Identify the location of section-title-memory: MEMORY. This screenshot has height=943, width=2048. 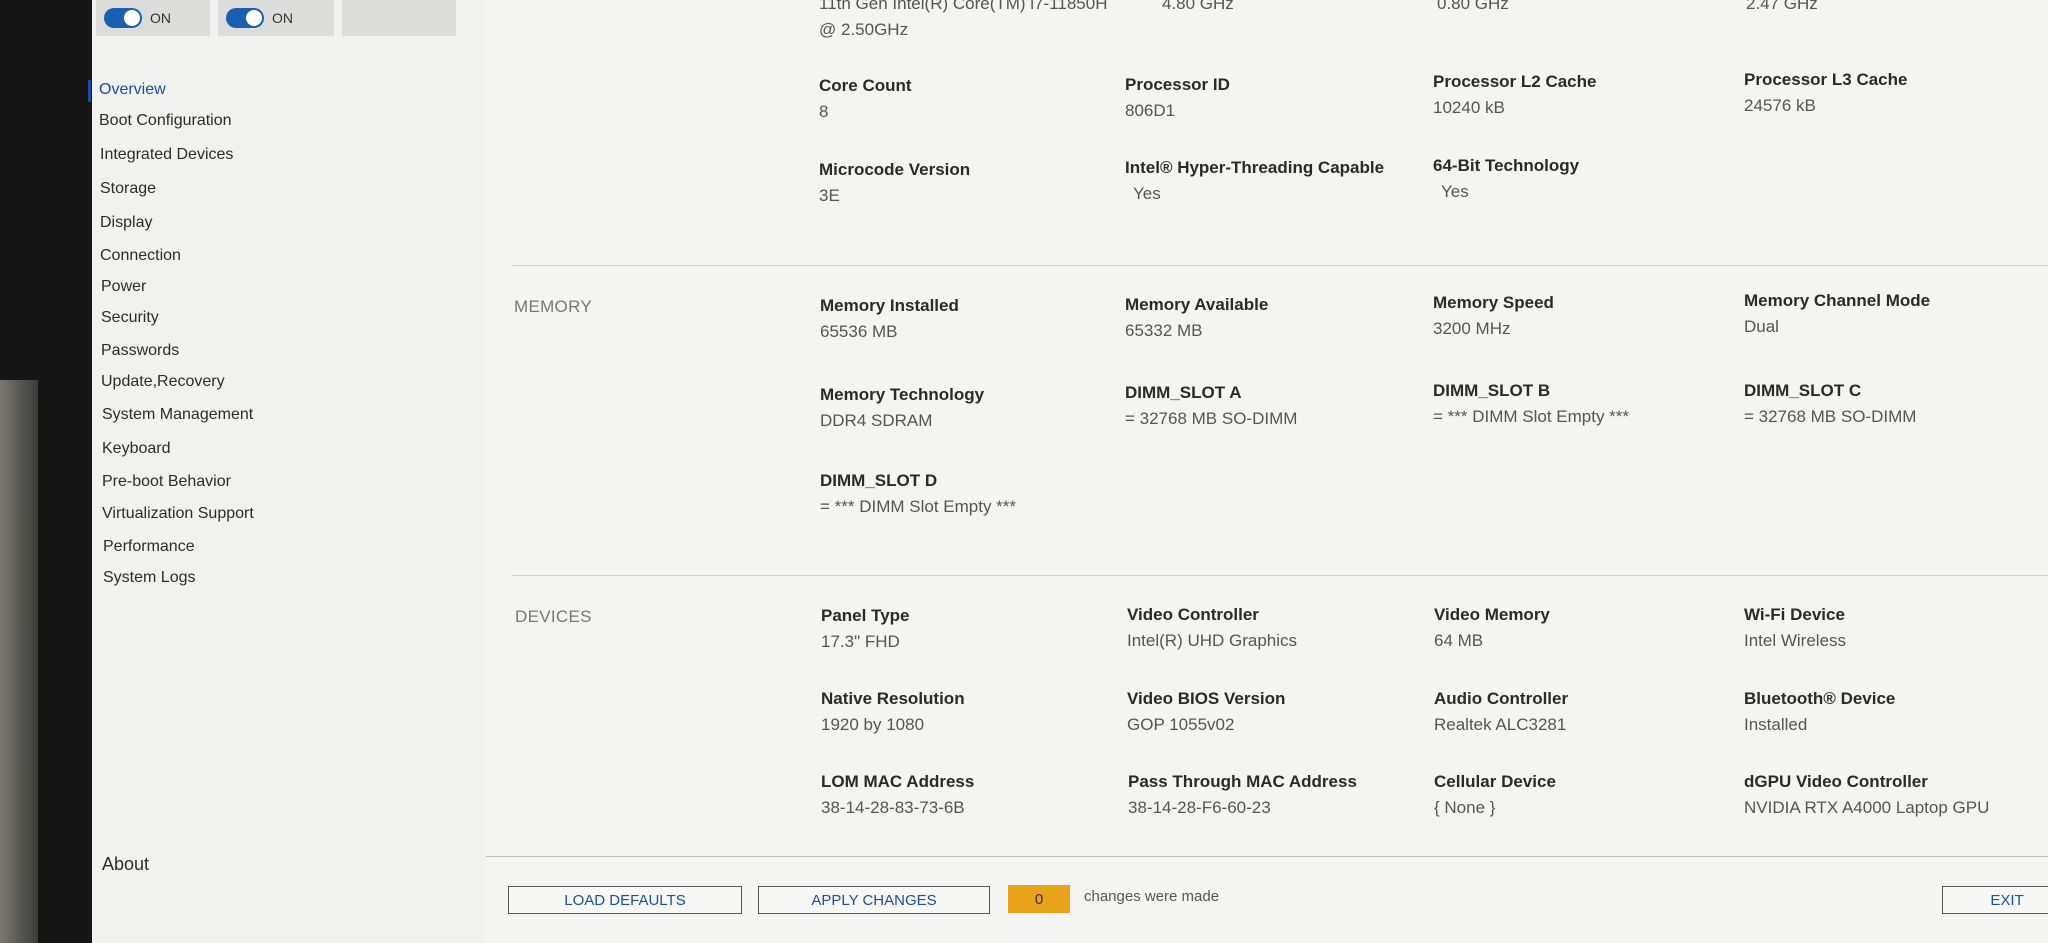
(553, 306).